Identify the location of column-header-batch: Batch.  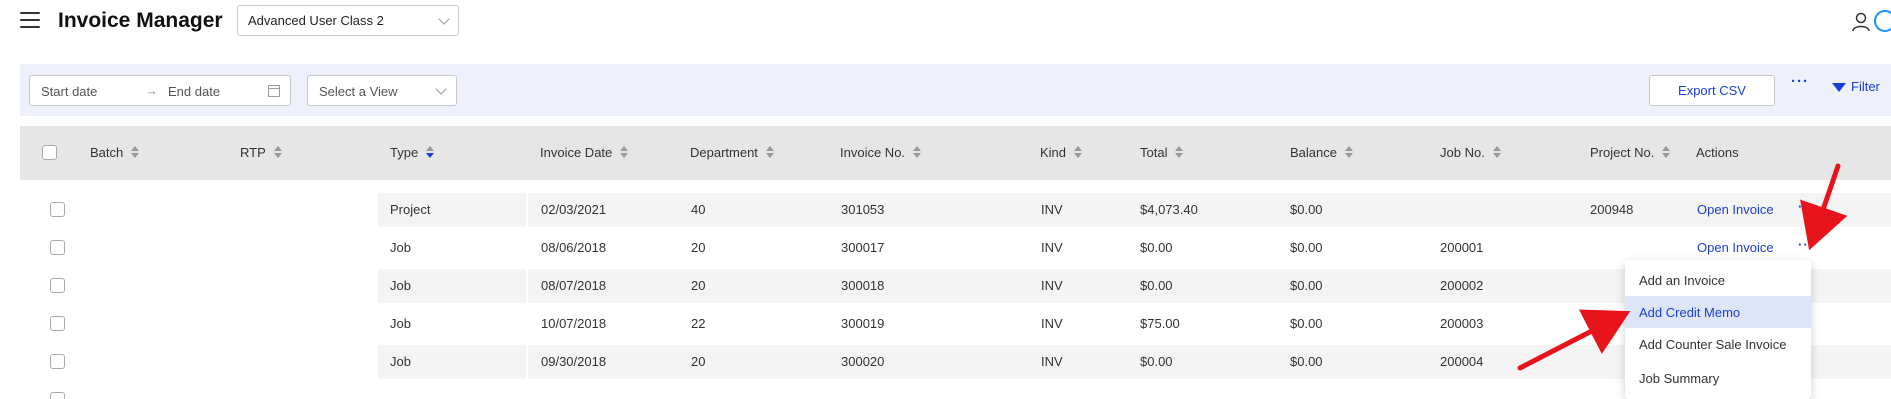
(115, 152).